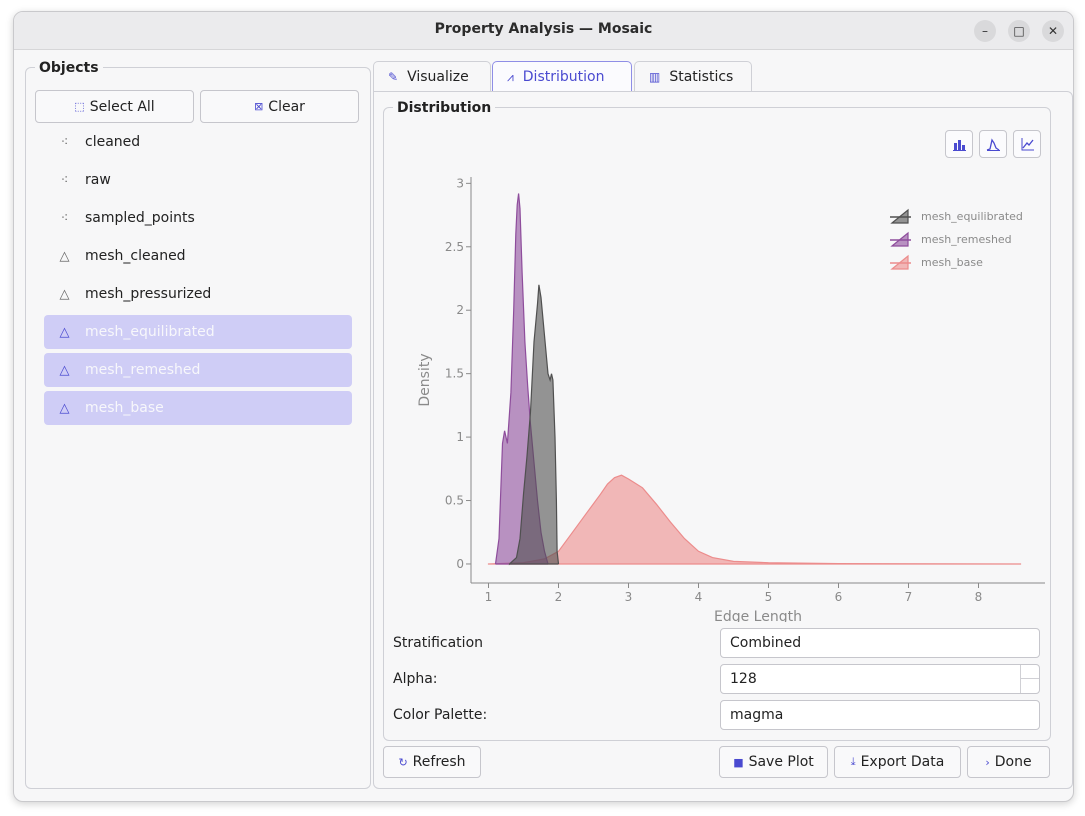 This screenshot has width=1085, height=816. I want to click on list-item: ⁖ cleaned, so click(198, 142).